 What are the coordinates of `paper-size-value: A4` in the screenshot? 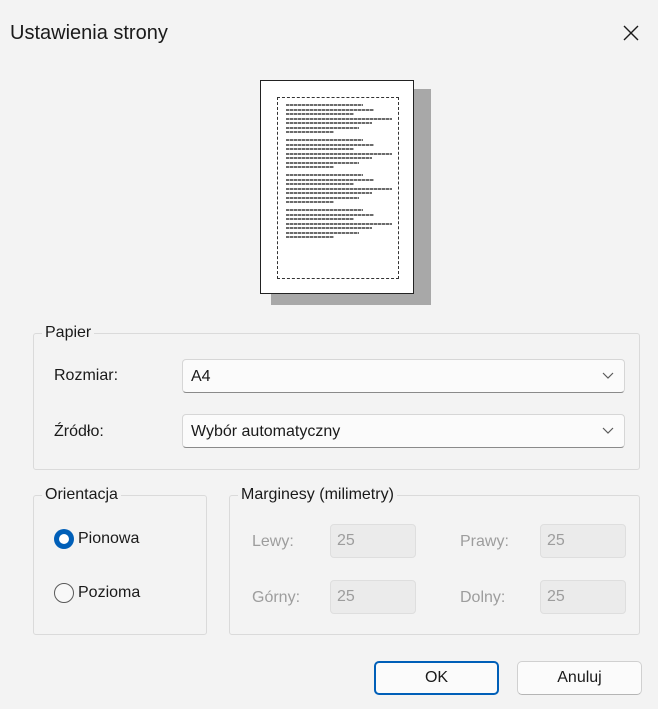 It's located at (201, 376).